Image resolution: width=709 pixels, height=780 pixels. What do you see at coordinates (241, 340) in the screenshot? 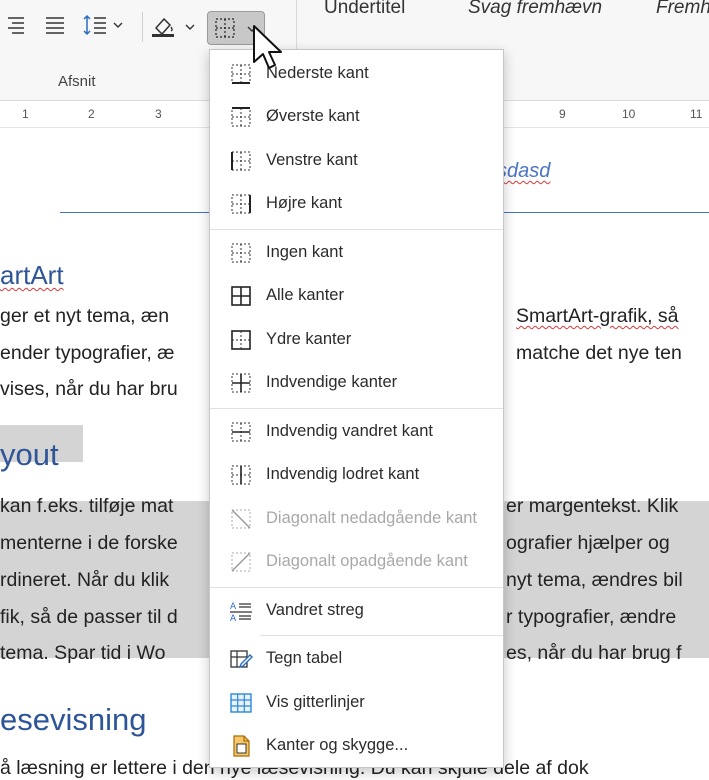
I see `outside-borders-icon` at bounding box center [241, 340].